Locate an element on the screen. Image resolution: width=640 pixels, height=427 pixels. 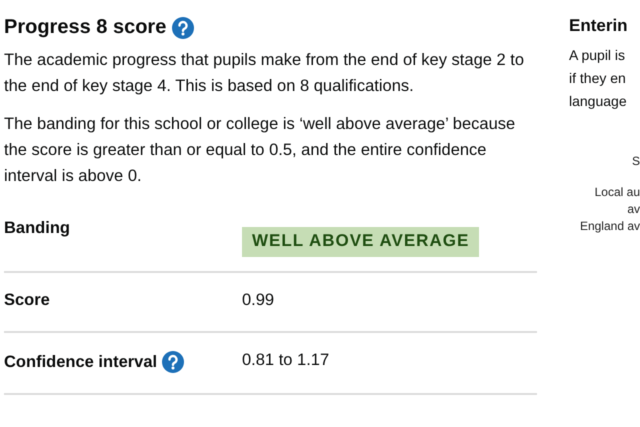
chart-label: av is located at coordinates (633, 209).